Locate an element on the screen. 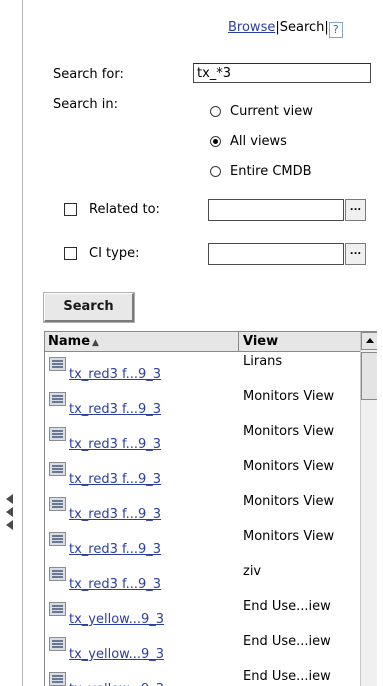  column-name-label: Name is located at coordinates (69, 341).